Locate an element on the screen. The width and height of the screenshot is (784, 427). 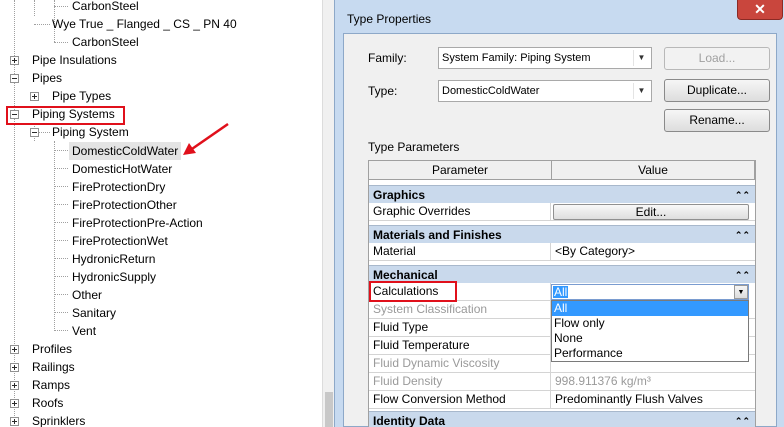
group-label: Identity Data is located at coordinates (409, 420).